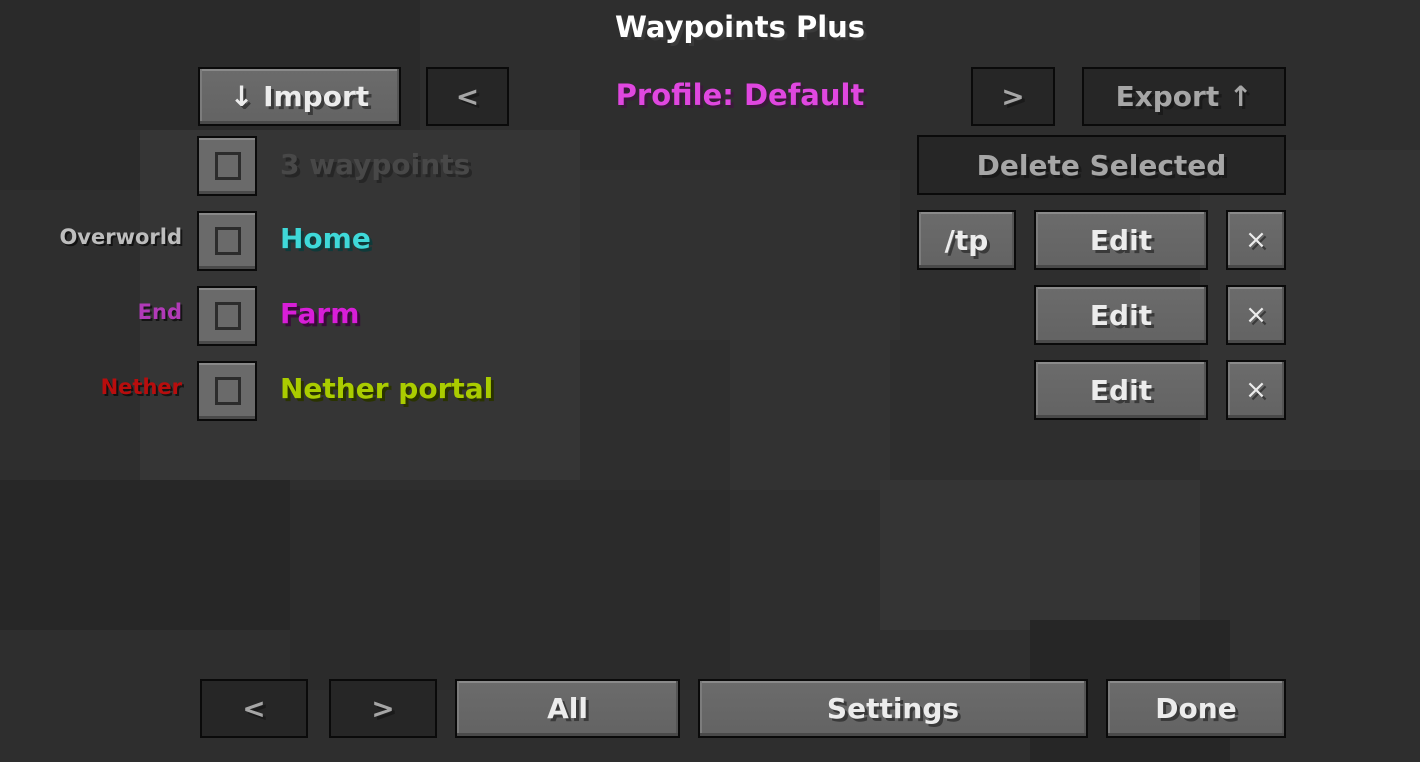 This screenshot has height=762, width=1420. Describe the element at coordinates (254, 708) in the screenshot. I see `previous-page-button: <` at that location.